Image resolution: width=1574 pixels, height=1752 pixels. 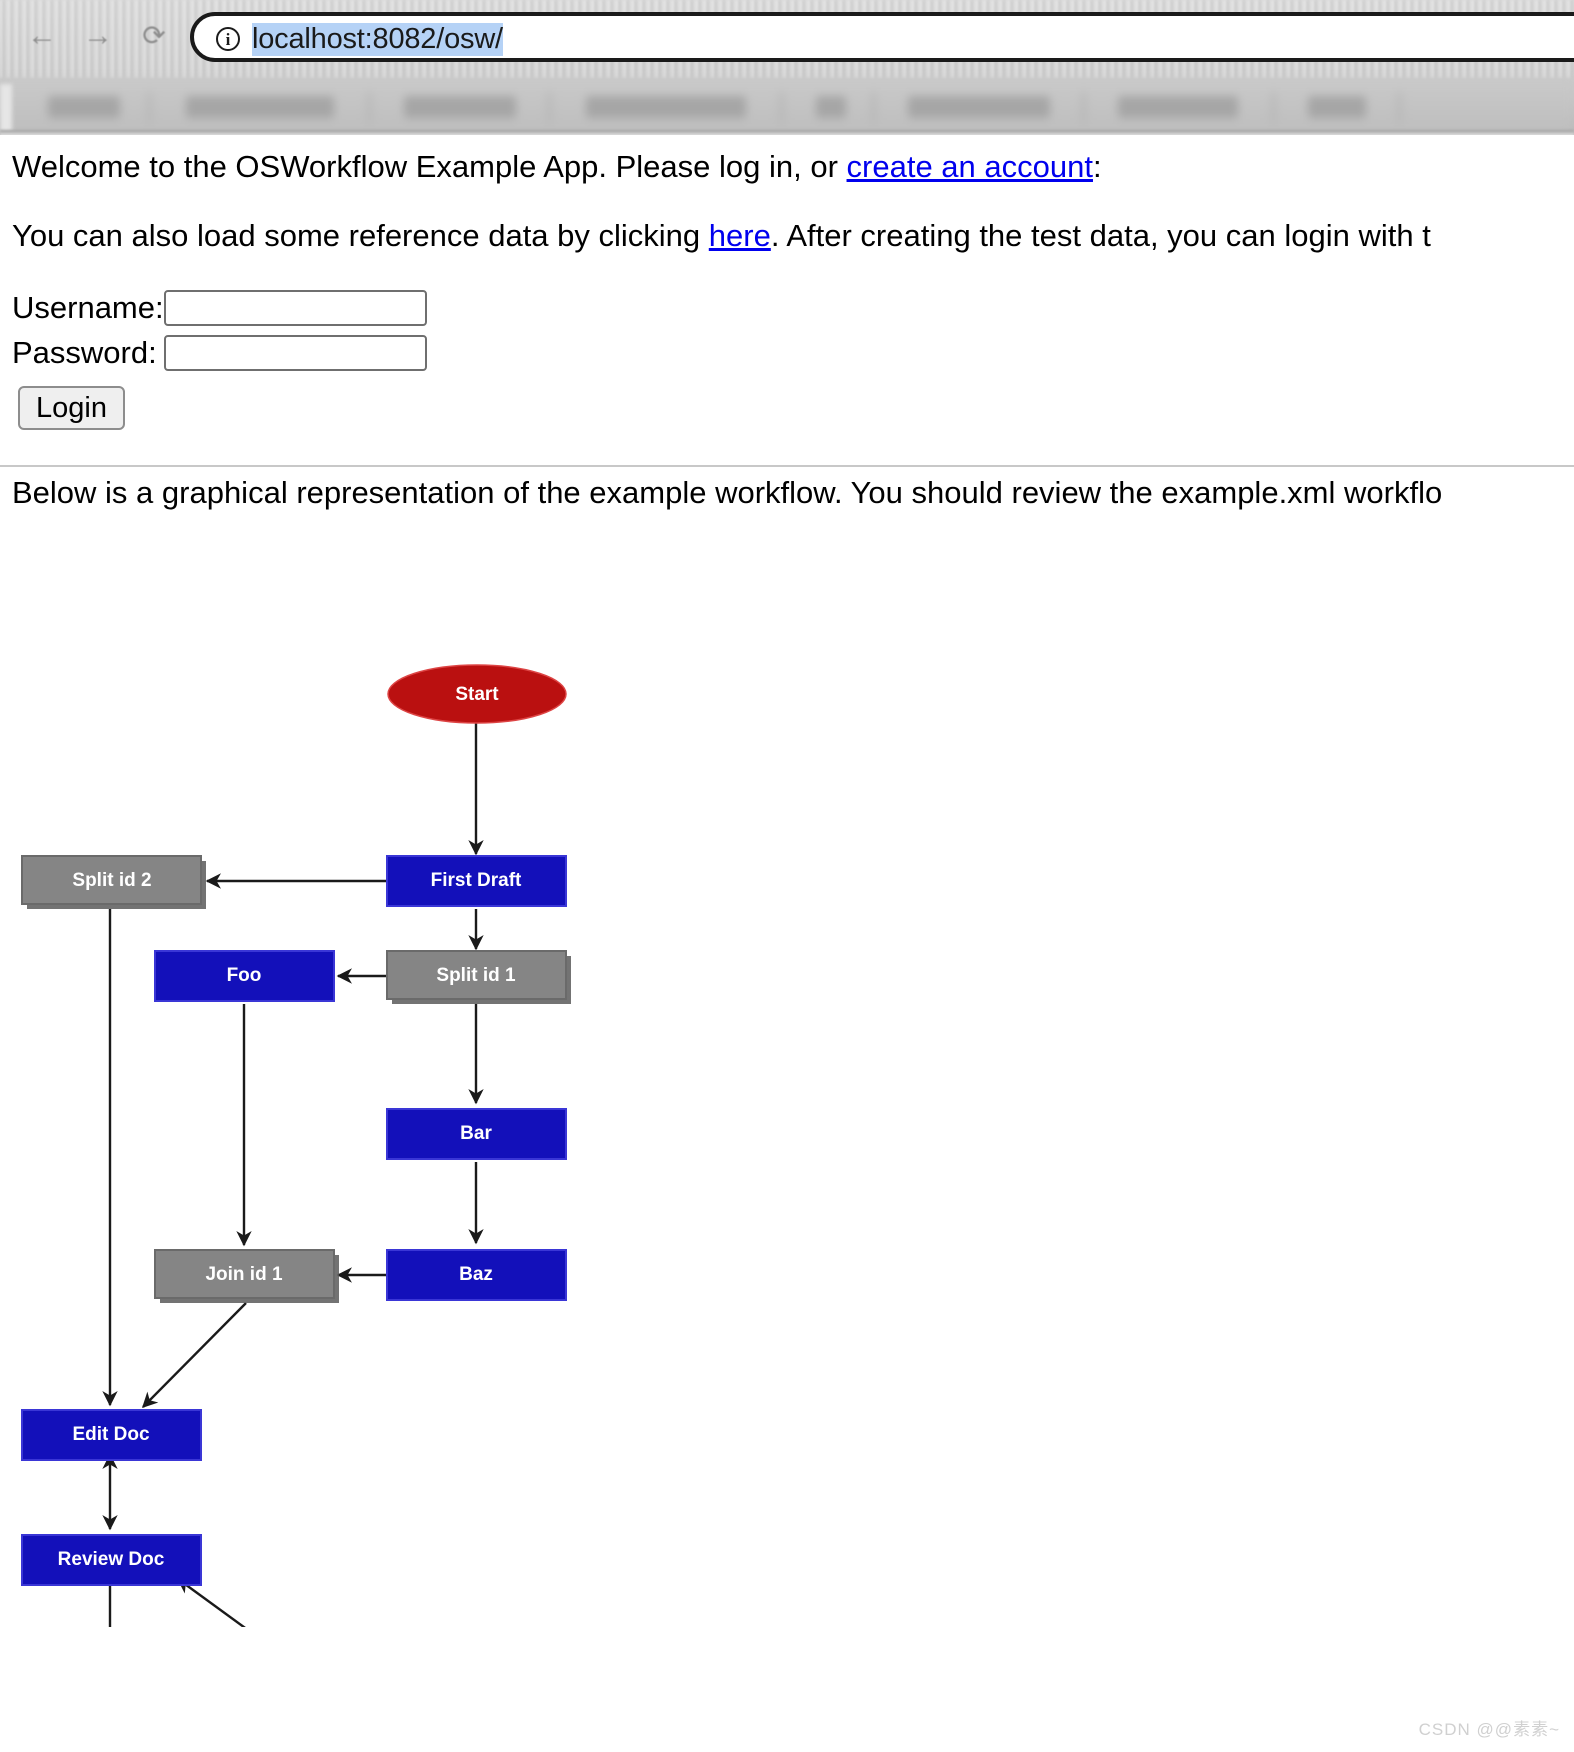 I want to click on workflow-node-edit-doc: Edit Doc, so click(x=111, y=1435).